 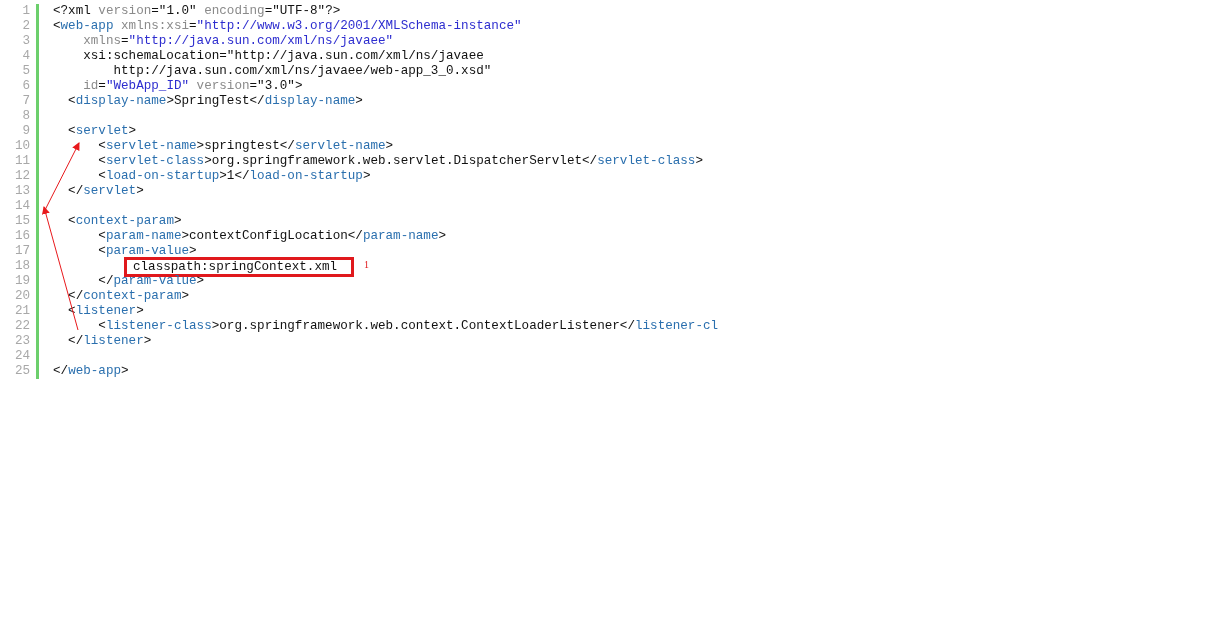 I want to click on line-number: 10, so click(x=22, y=146).